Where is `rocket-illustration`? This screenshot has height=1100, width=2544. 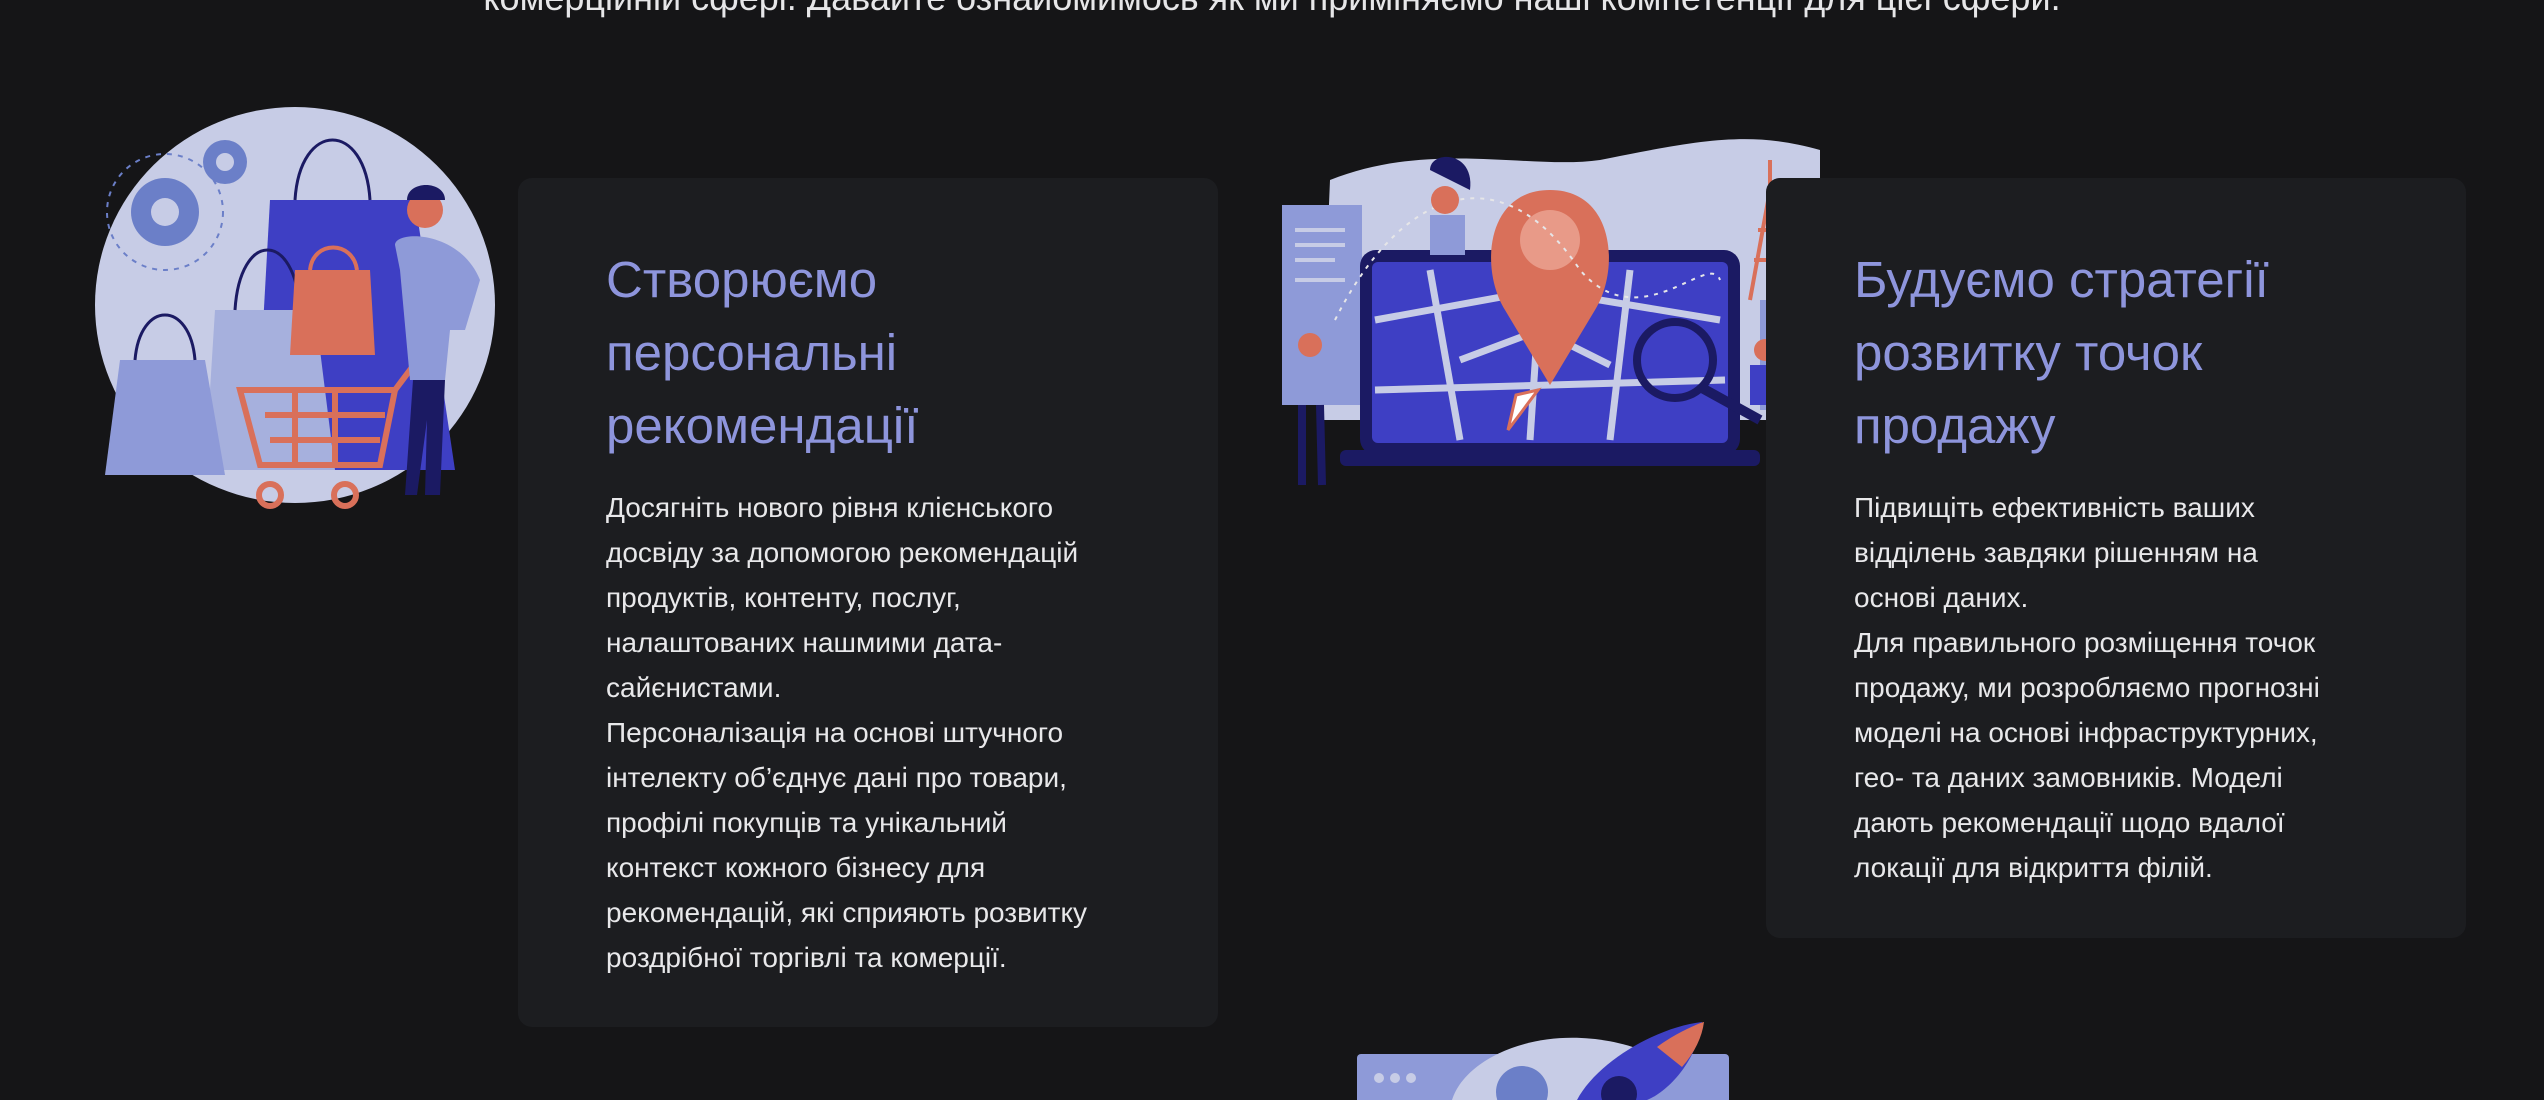
rocket-illustration is located at coordinates (1547, 1061).